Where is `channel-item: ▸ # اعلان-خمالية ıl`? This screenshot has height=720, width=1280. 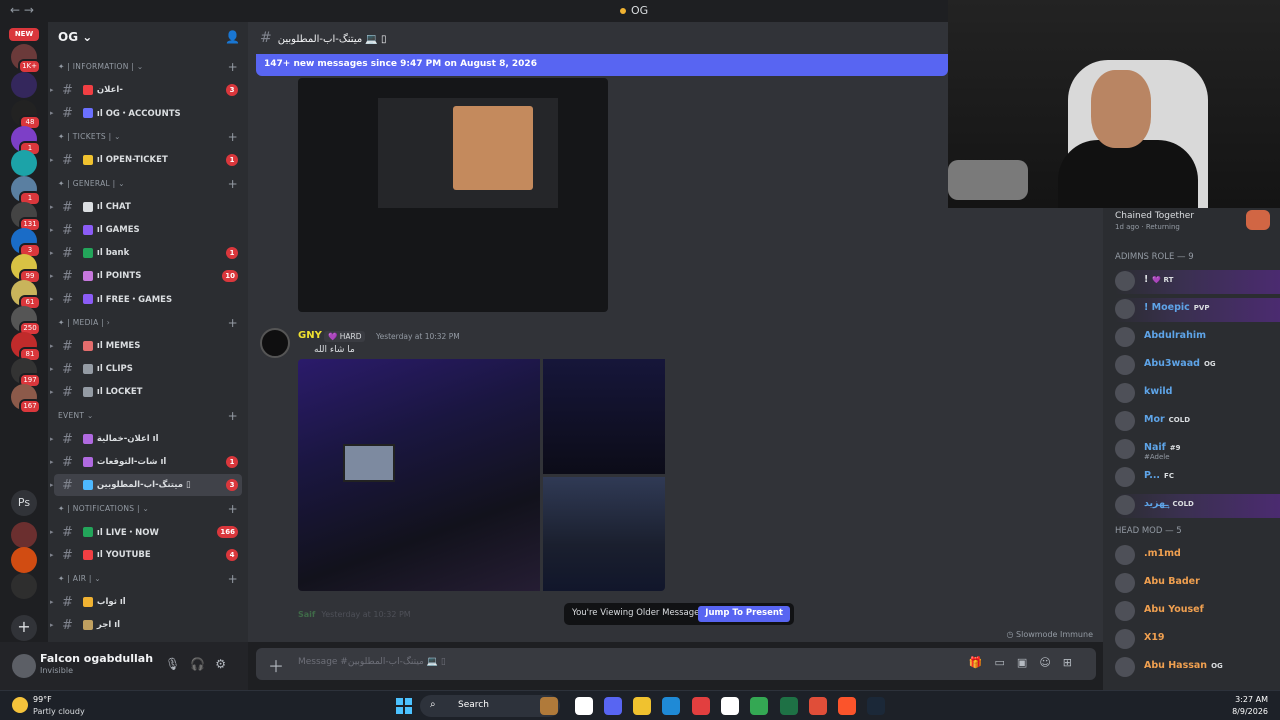
channel-item: ▸ # اعلان-خمالية ıl is located at coordinates (146, 439).